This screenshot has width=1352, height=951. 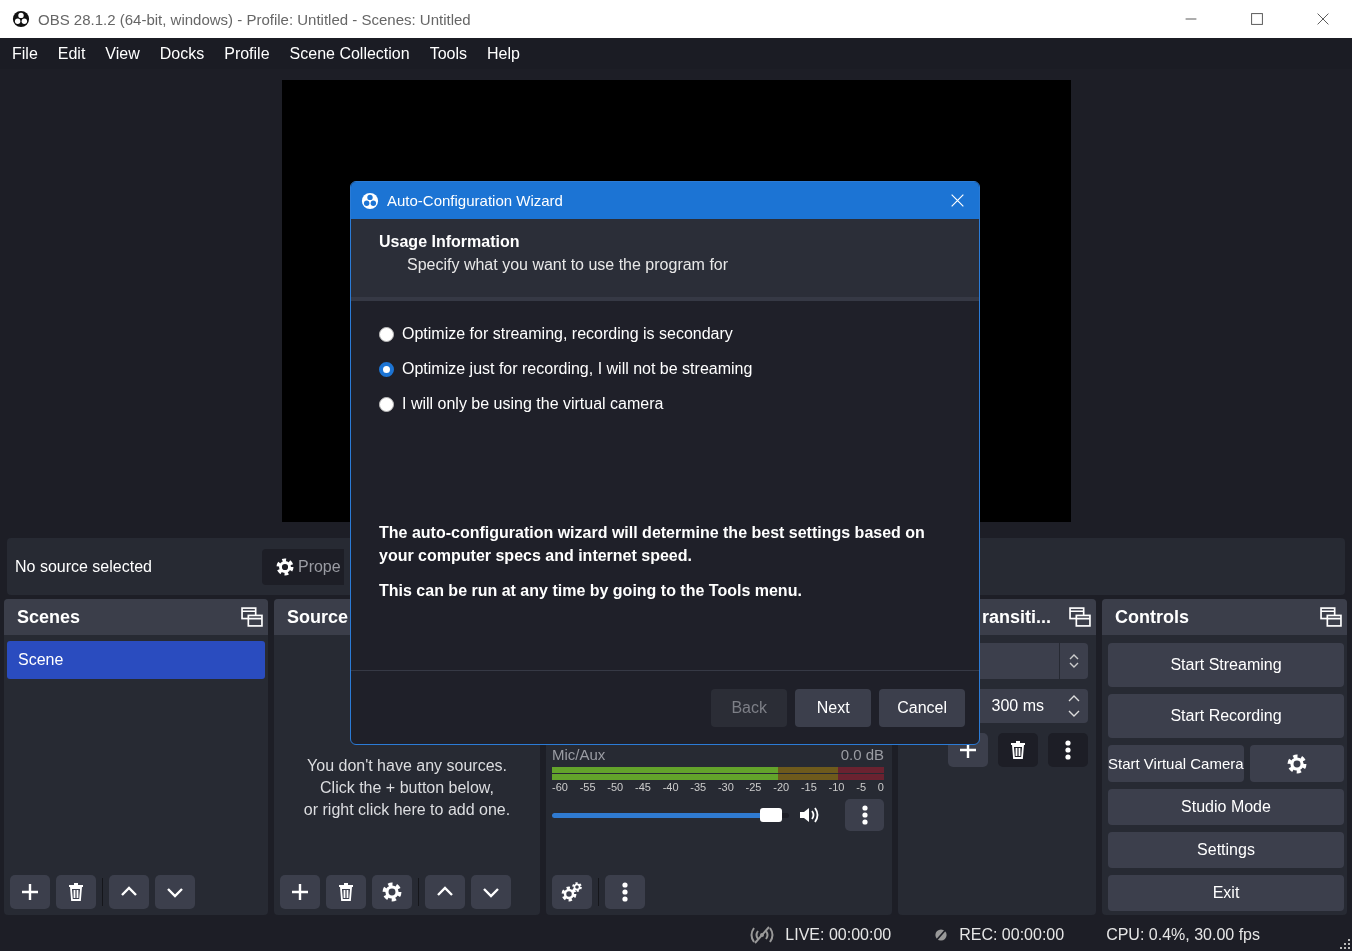 I want to click on channel-name: Mic/Aux, so click(x=579, y=755).